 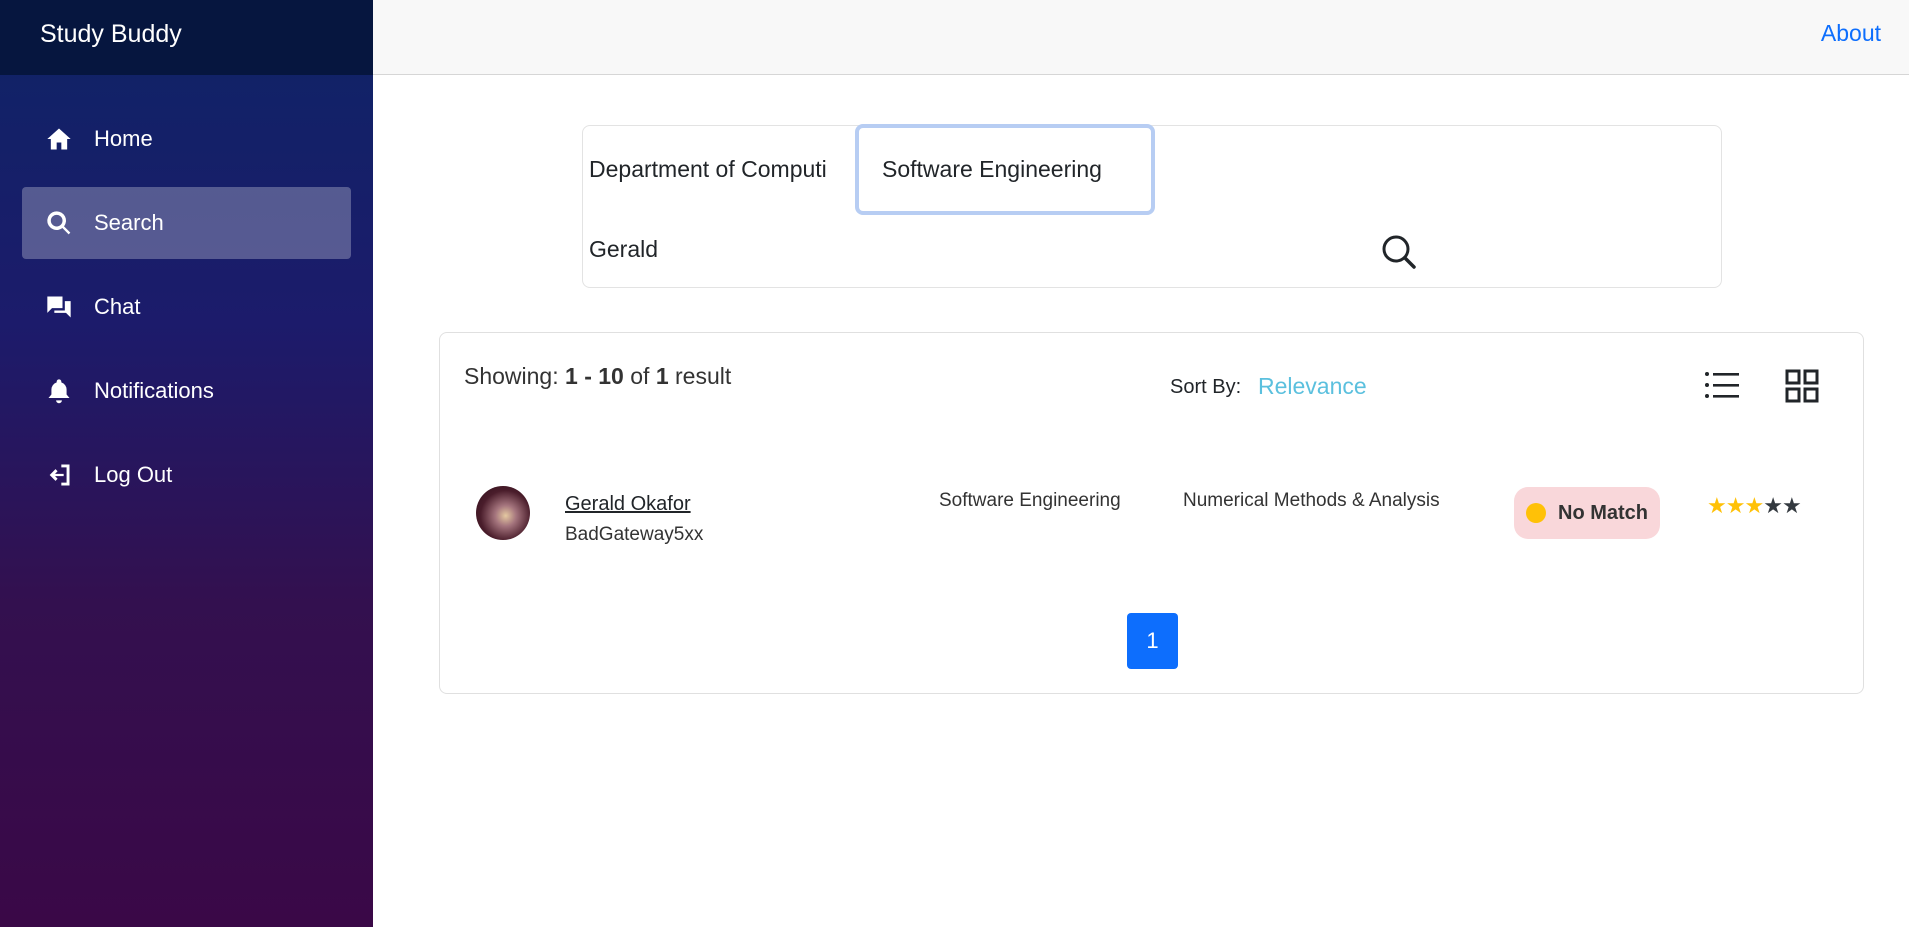 I want to click on sidebar-item-search: Search, so click(x=186, y=223).